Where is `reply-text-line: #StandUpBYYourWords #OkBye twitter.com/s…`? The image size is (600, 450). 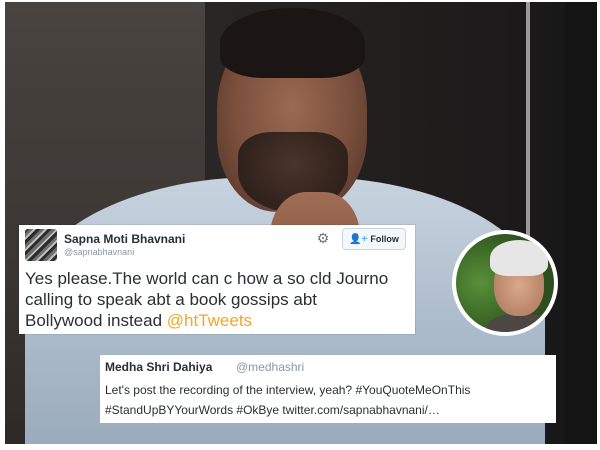 reply-text-line: #StandUpBYYourWords #OkBye twitter.com/s… is located at coordinates (272, 410).